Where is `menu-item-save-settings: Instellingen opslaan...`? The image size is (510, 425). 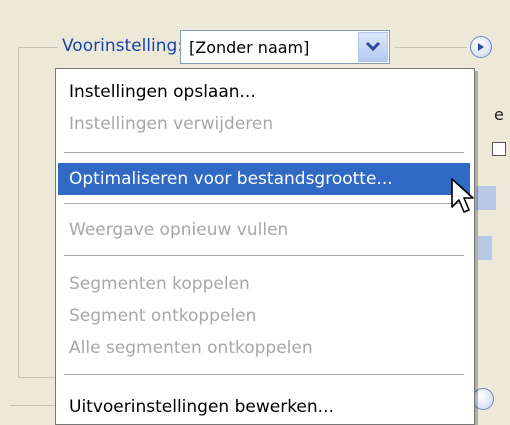
menu-item-save-settings: Instellingen opslaan... is located at coordinates (264, 92).